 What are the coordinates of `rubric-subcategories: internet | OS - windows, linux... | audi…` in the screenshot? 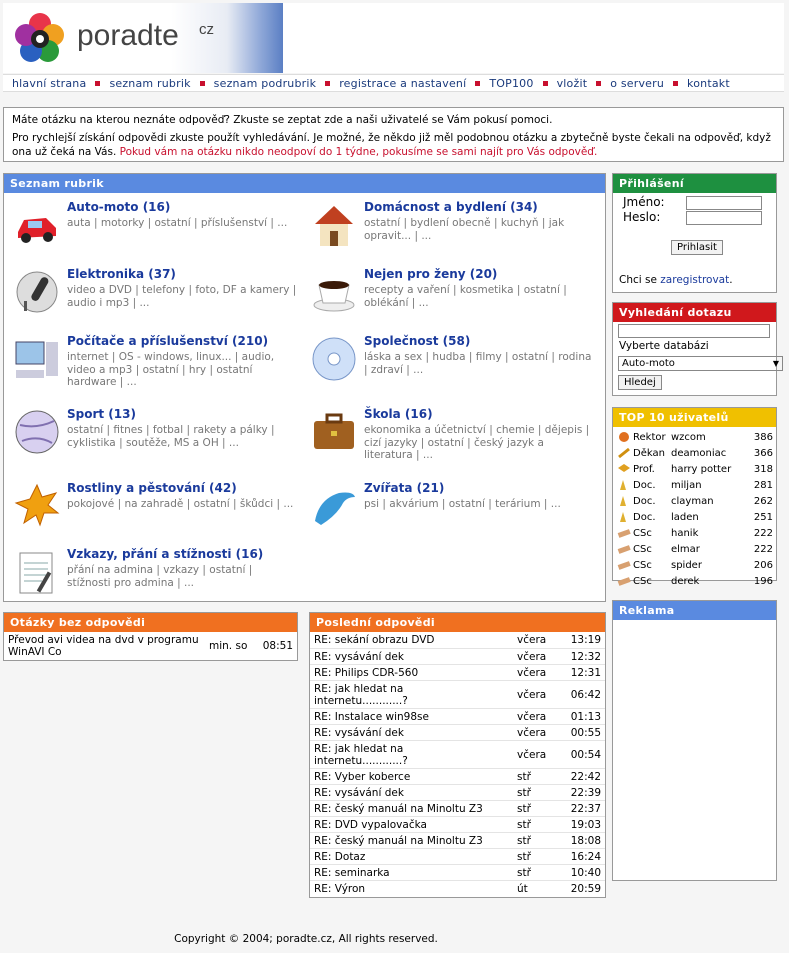 It's located at (182, 370).